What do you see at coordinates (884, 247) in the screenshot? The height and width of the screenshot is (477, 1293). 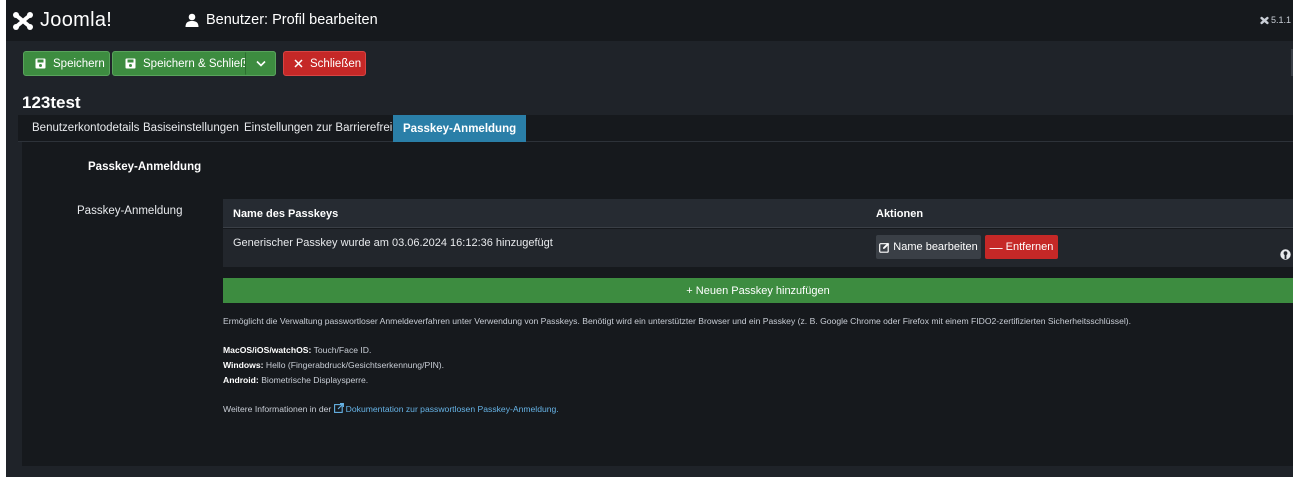 I see `edit-icon` at bounding box center [884, 247].